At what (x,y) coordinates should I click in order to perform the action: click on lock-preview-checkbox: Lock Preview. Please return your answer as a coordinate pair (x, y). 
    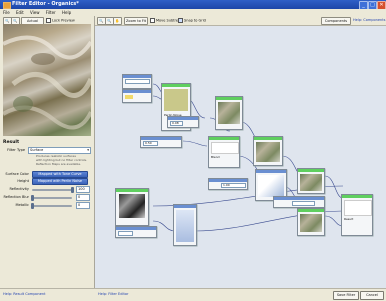
    Looking at the image, I should click on (60, 20).